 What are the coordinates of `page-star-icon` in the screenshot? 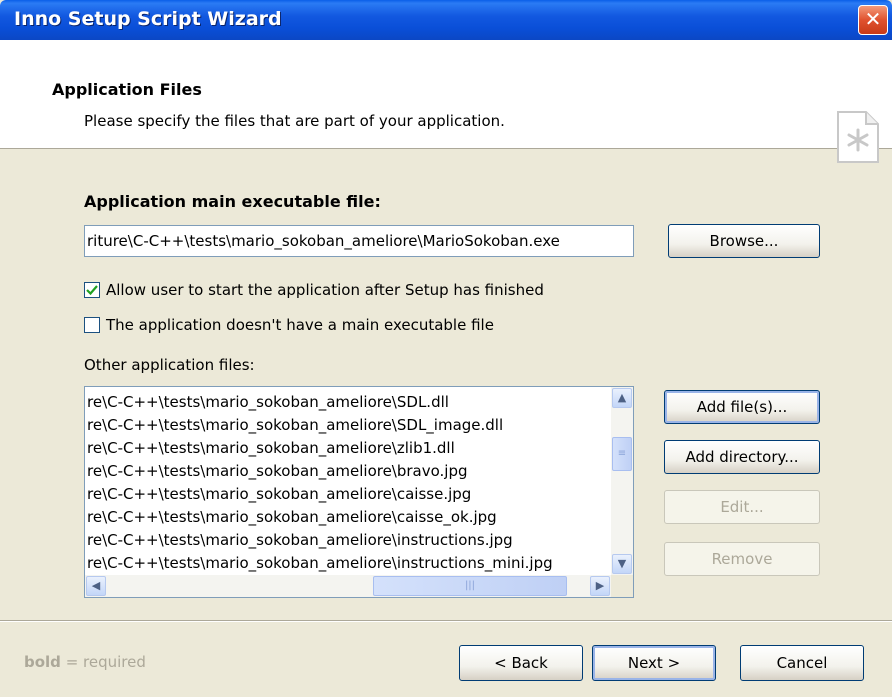 It's located at (858, 137).